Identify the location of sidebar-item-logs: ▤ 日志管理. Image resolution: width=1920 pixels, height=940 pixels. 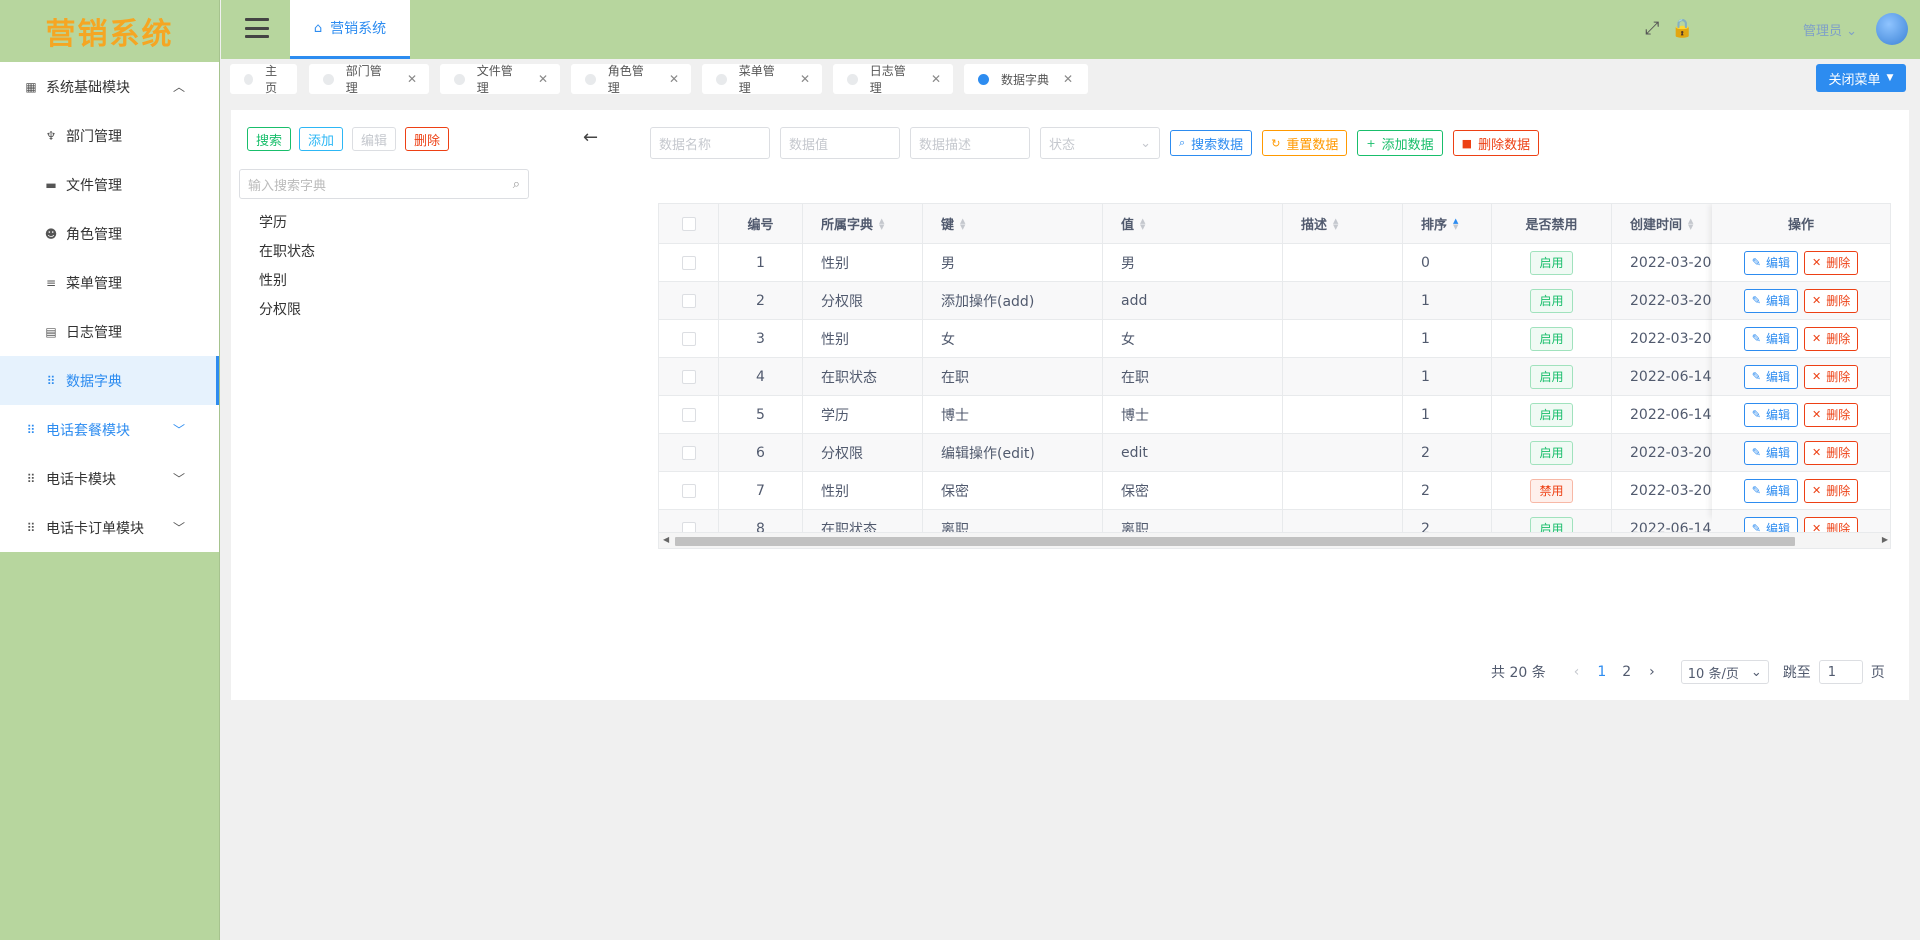
(109, 331).